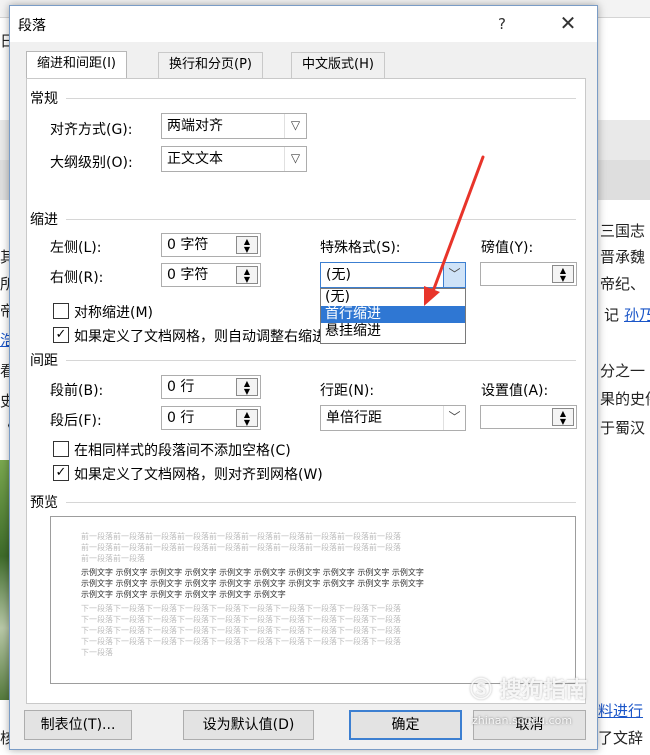  Describe the element at coordinates (623, 428) in the screenshot. I see `bg-right-text: 于蜀汉` at that location.